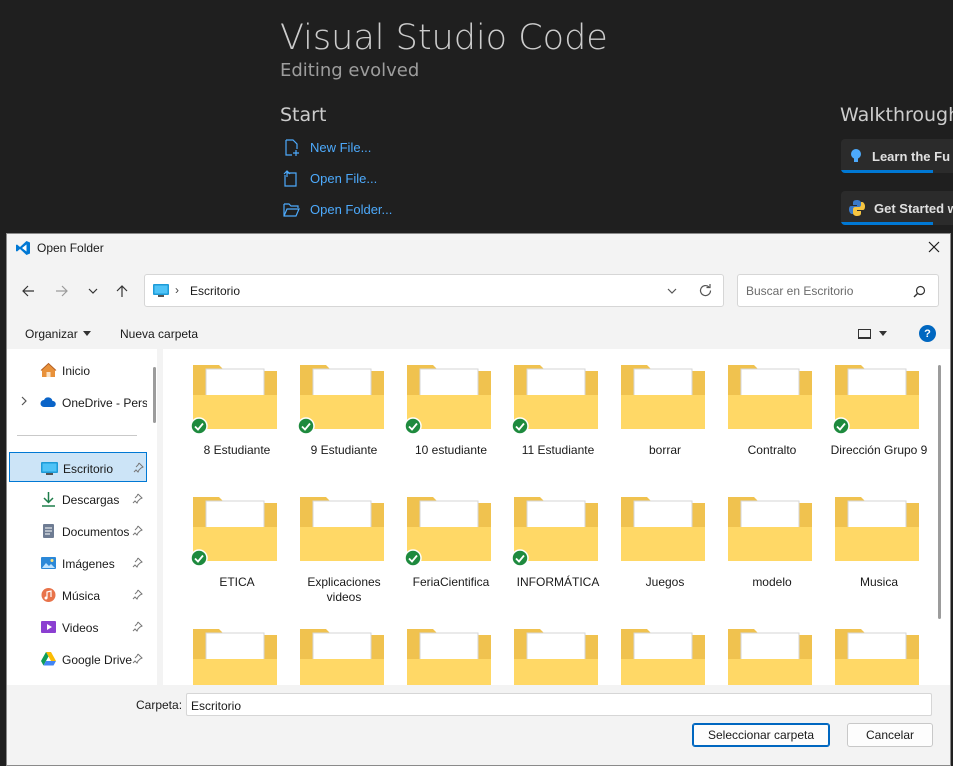 This screenshot has height=766, width=953. I want to click on sidebar-item-escritorio: Escritorio, so click(78, 467).